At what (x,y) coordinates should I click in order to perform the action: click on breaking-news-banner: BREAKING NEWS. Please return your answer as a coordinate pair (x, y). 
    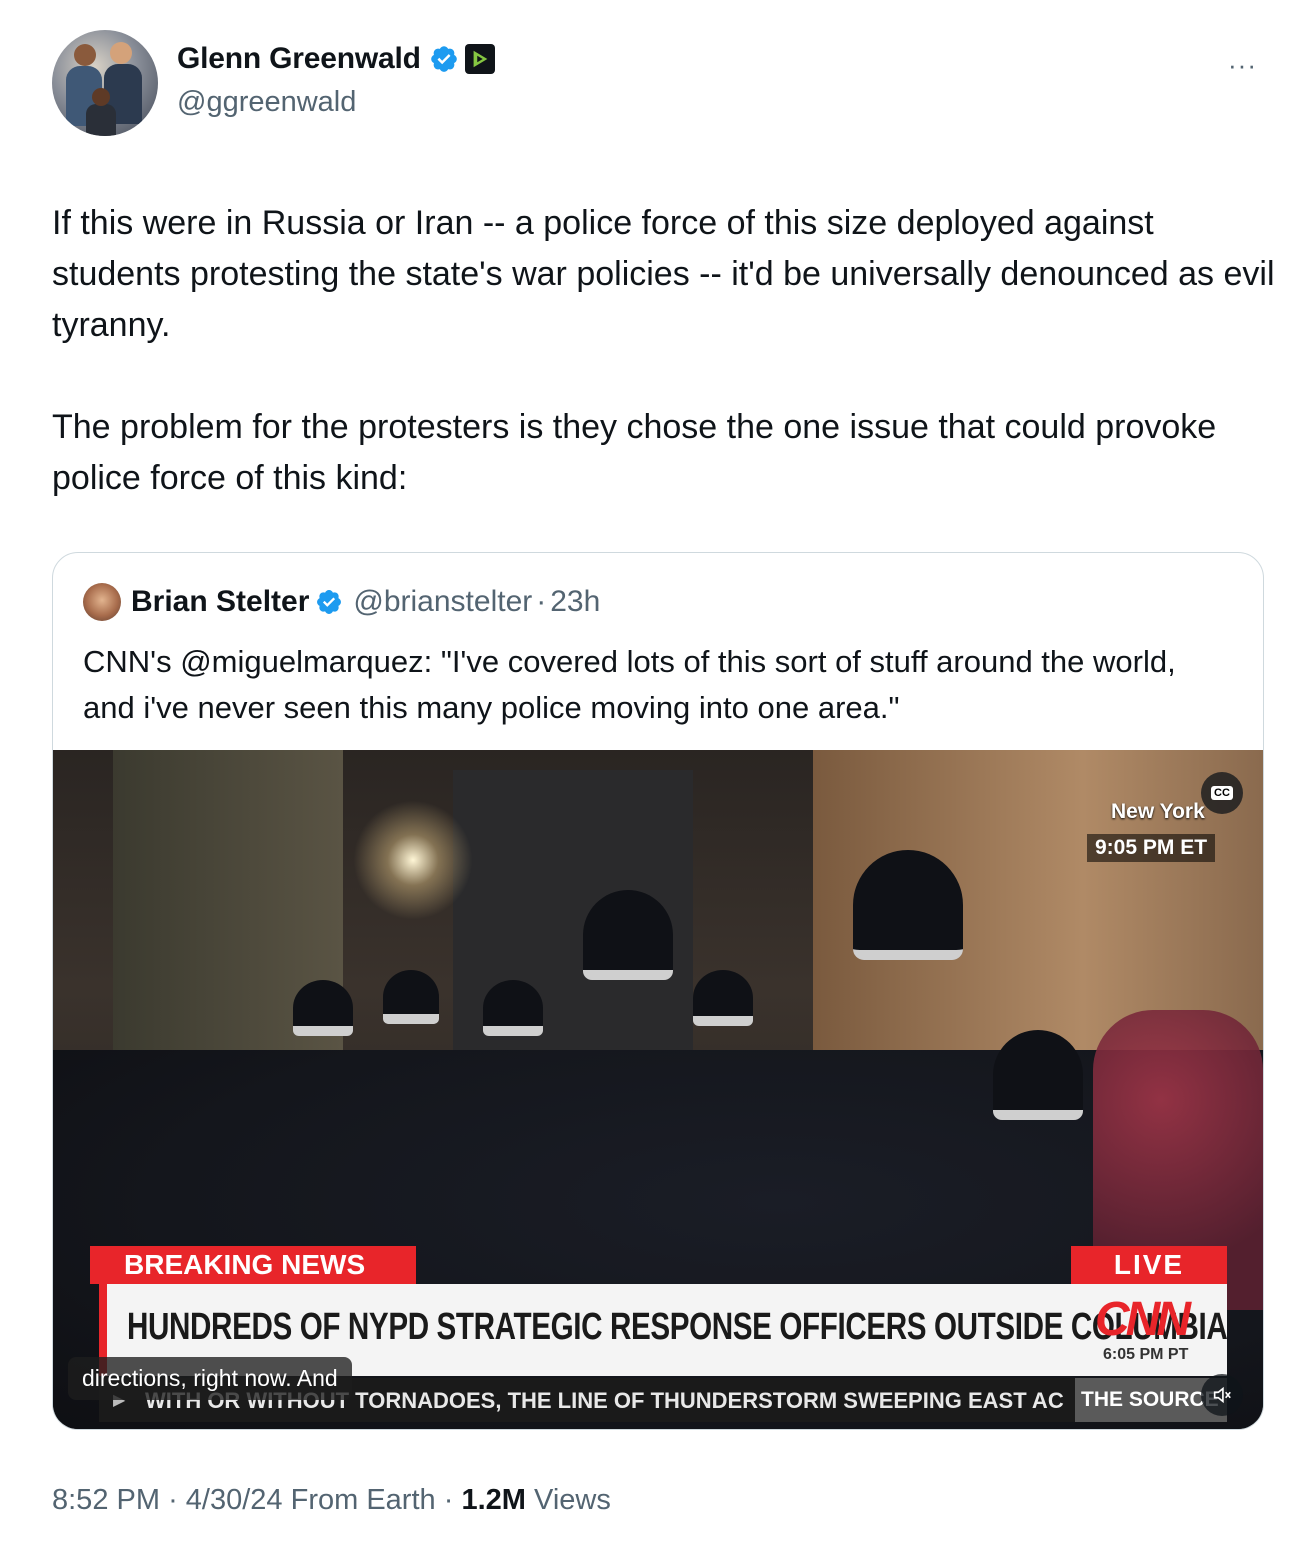
    Looking at the image, I should click on (253, 1265).